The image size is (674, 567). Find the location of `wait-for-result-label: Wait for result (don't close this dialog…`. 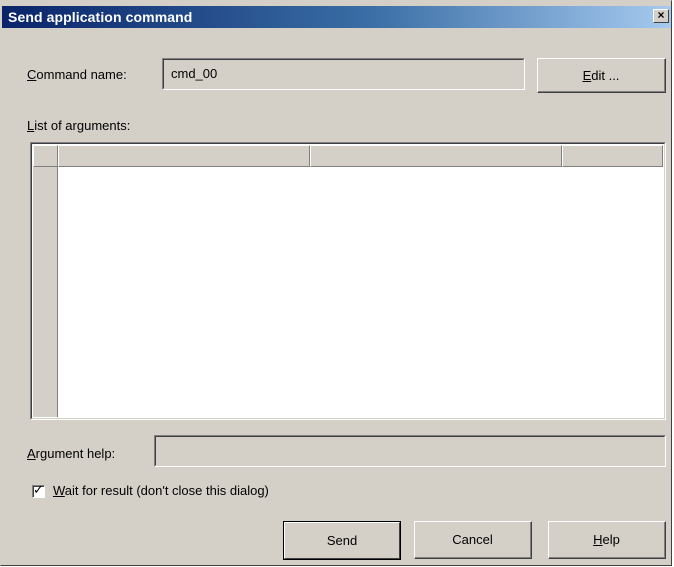

wait-for-result-label: Wait for result (don't close this dialog… is located at coordinates (161, 490).